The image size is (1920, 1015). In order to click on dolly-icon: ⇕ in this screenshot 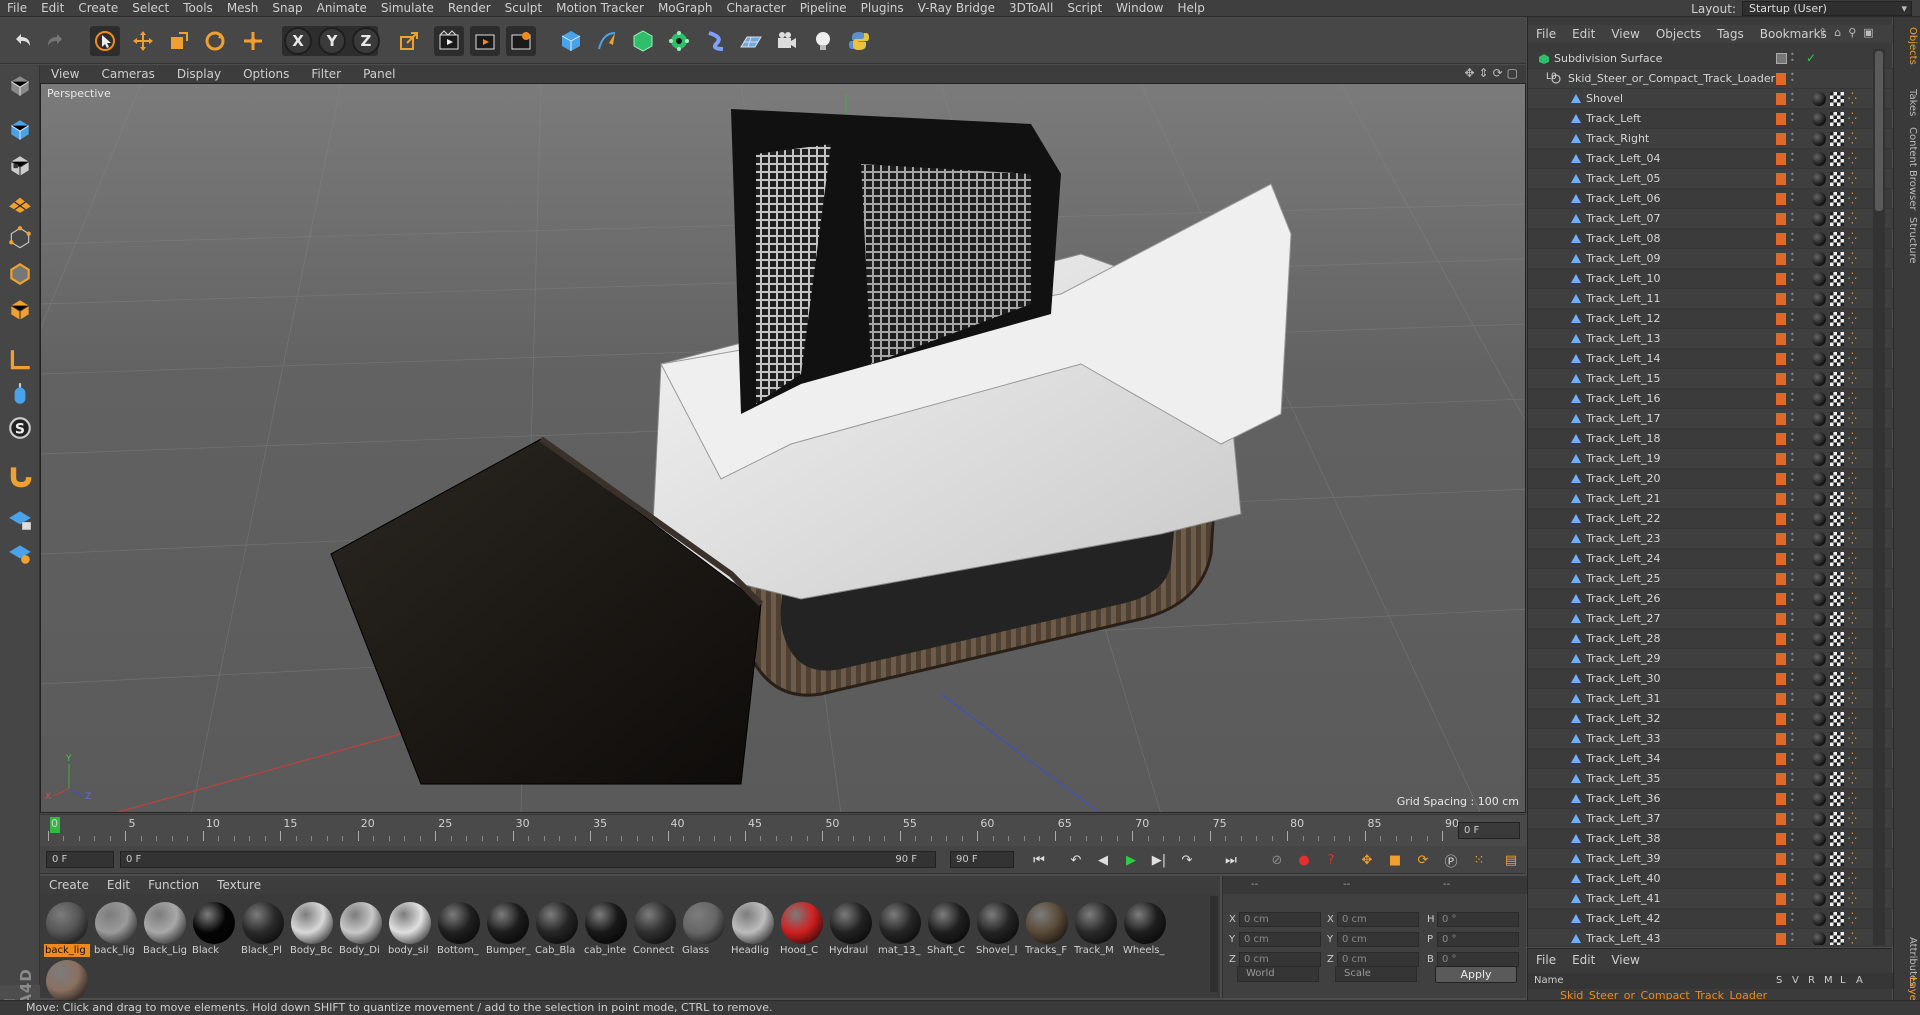, I will do `click(1484, 73)`.